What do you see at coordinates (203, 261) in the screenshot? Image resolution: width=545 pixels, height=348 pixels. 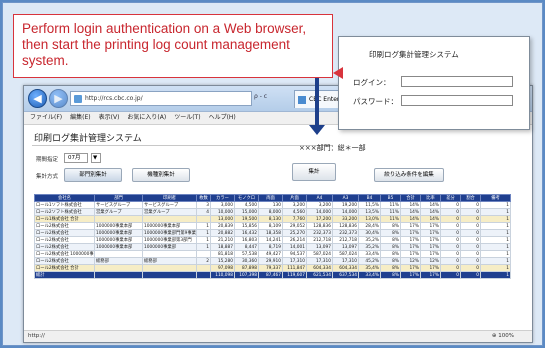 I see `table-cell: 2` at bounding box center [203, 261].